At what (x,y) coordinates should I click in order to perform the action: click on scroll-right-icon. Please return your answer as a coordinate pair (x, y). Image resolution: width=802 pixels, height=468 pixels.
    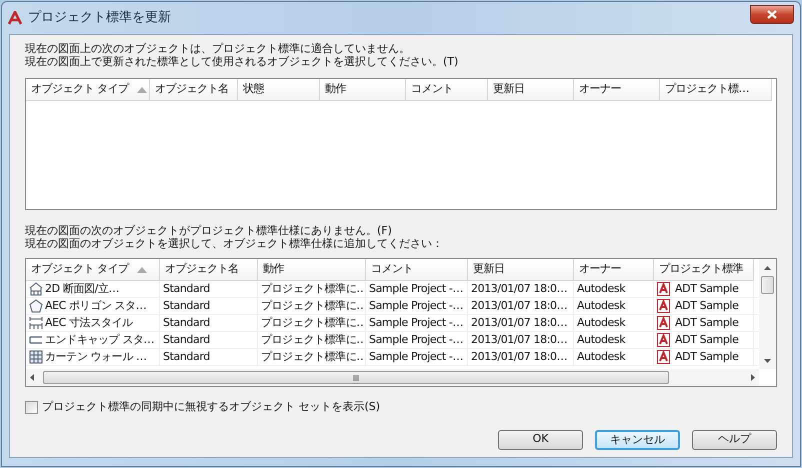
    Looking at the image, I should click on (753, 377).